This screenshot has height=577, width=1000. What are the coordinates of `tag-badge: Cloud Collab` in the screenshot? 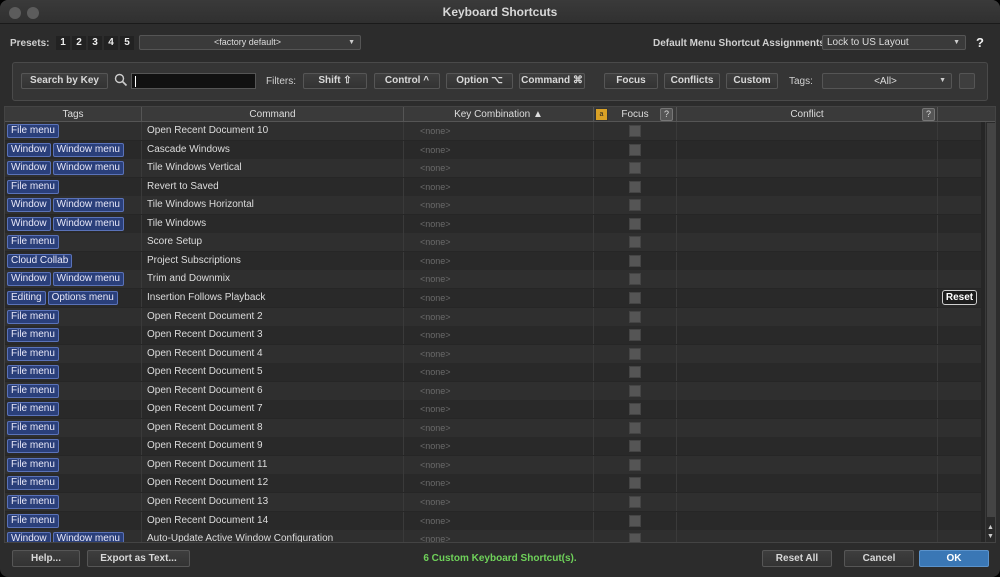 It's located at (40, 260).